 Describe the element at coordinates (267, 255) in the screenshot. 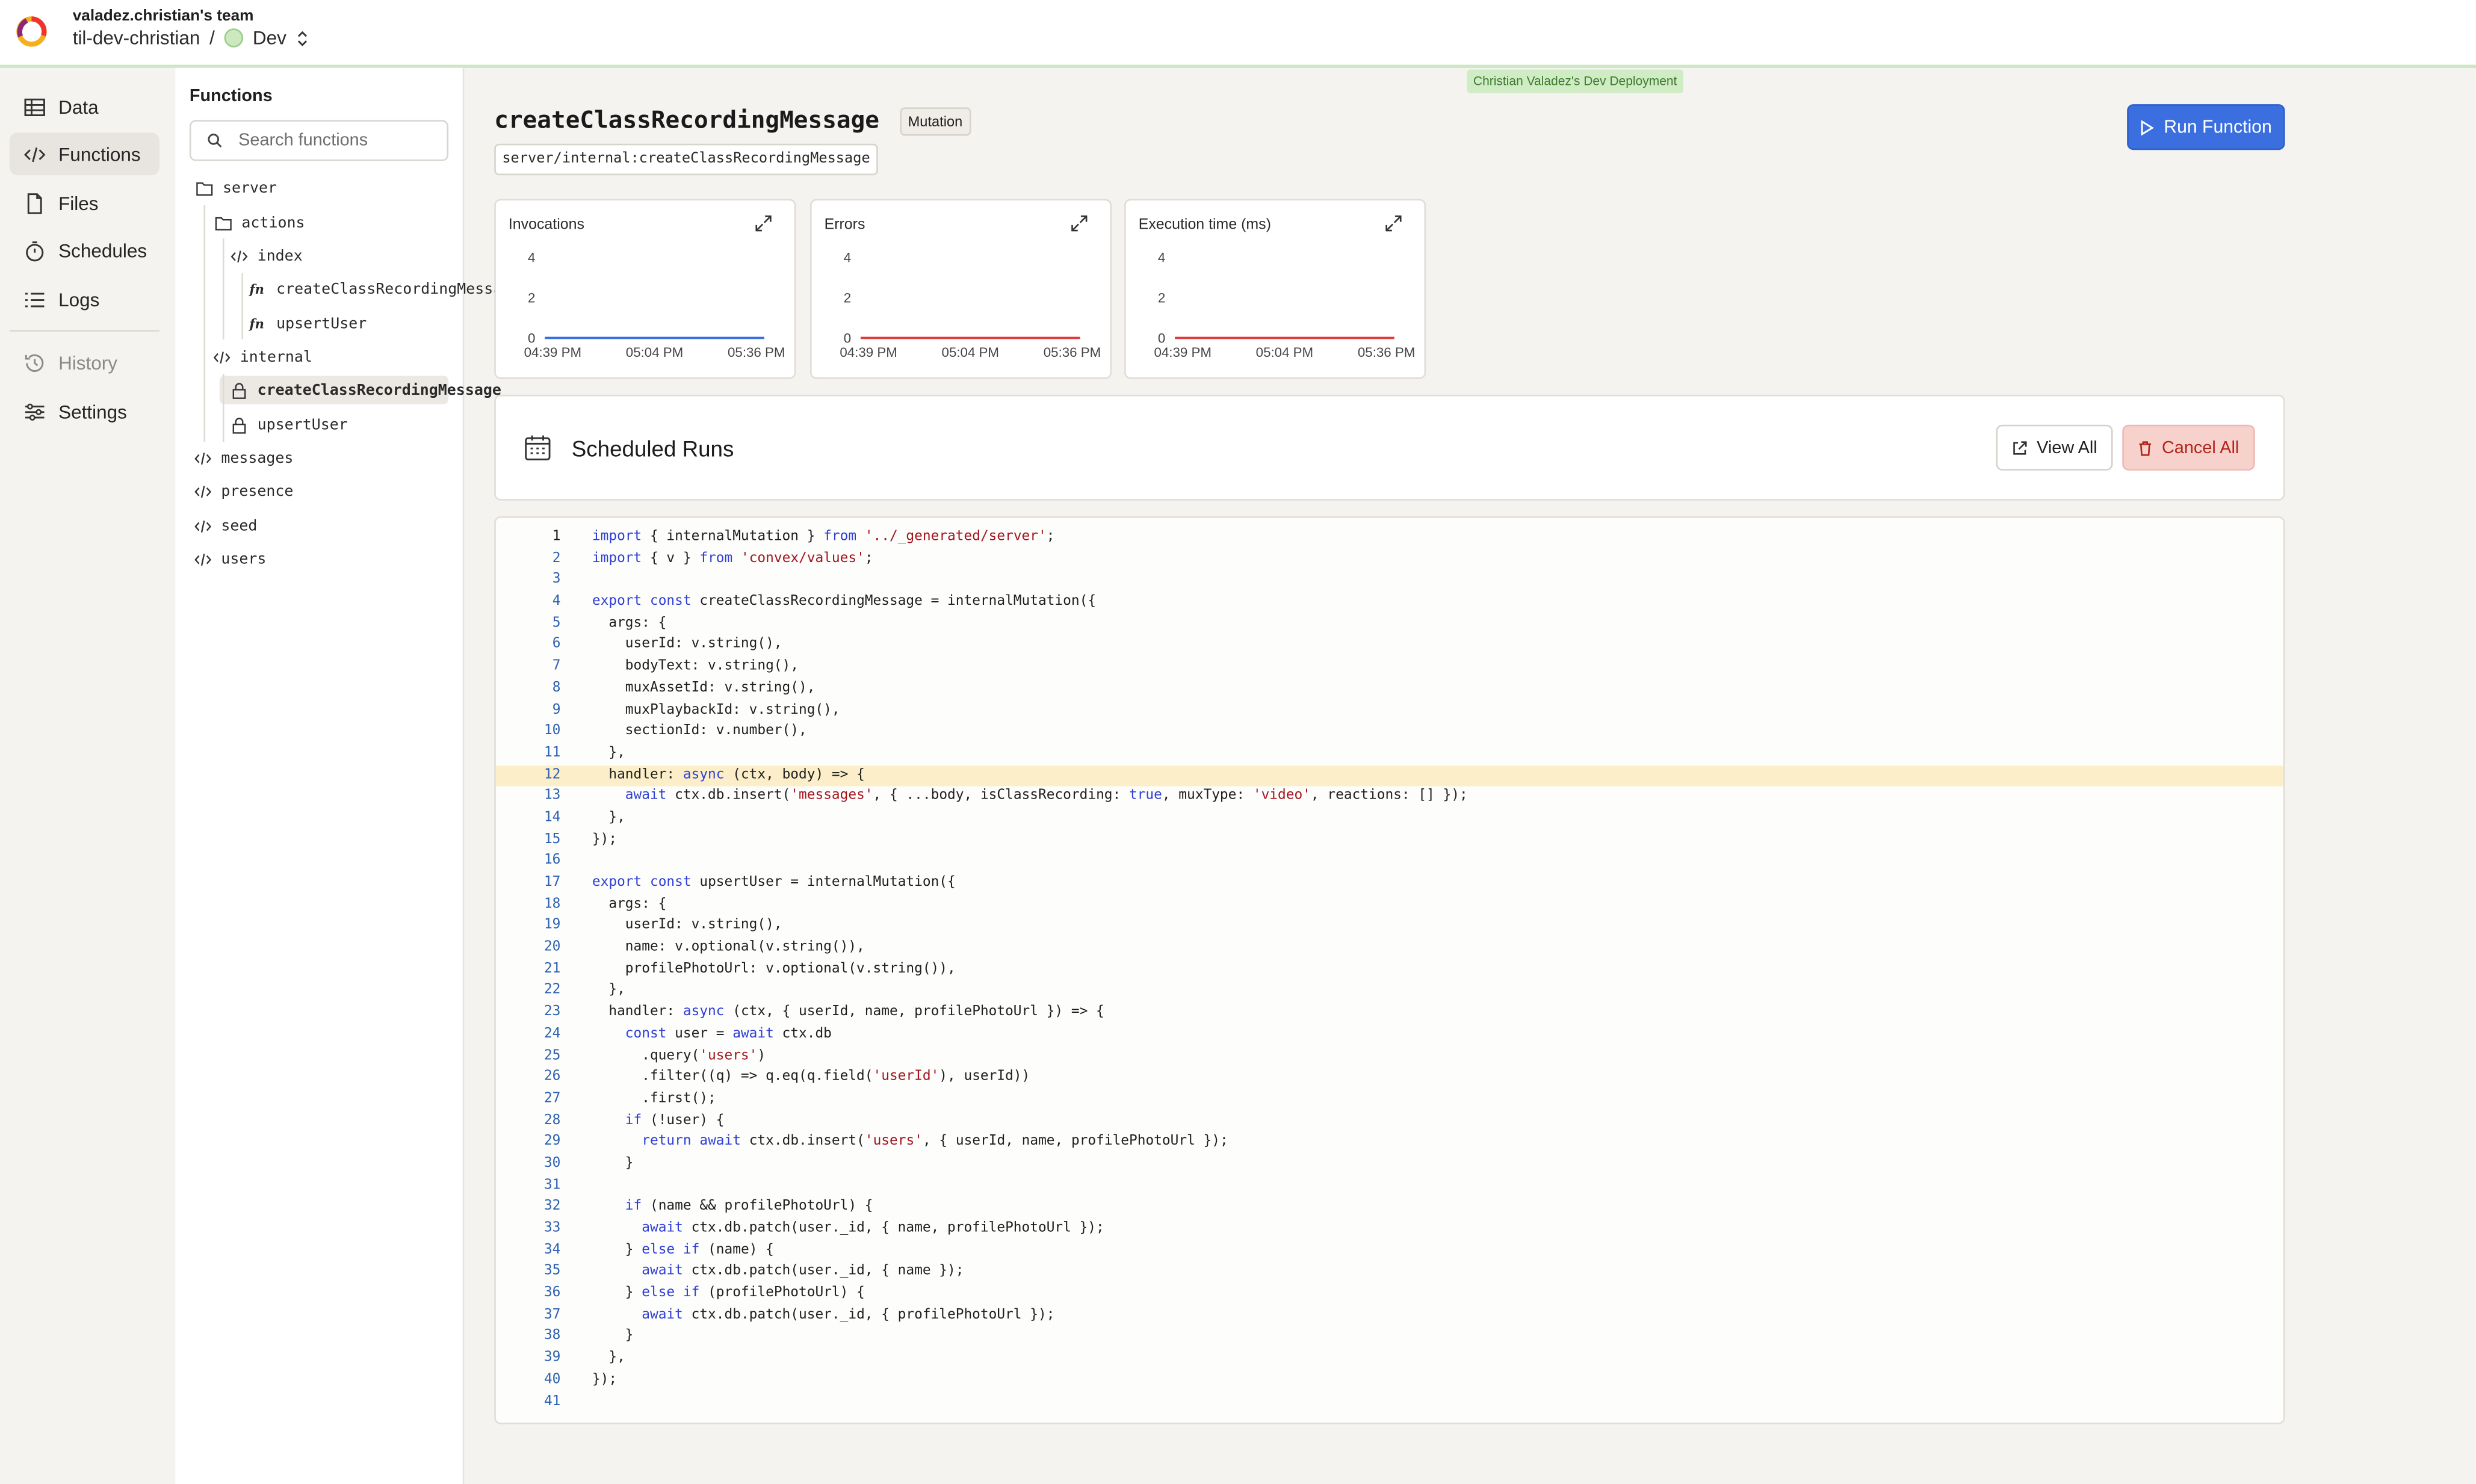

I see `tree-module-index: index` at that location.